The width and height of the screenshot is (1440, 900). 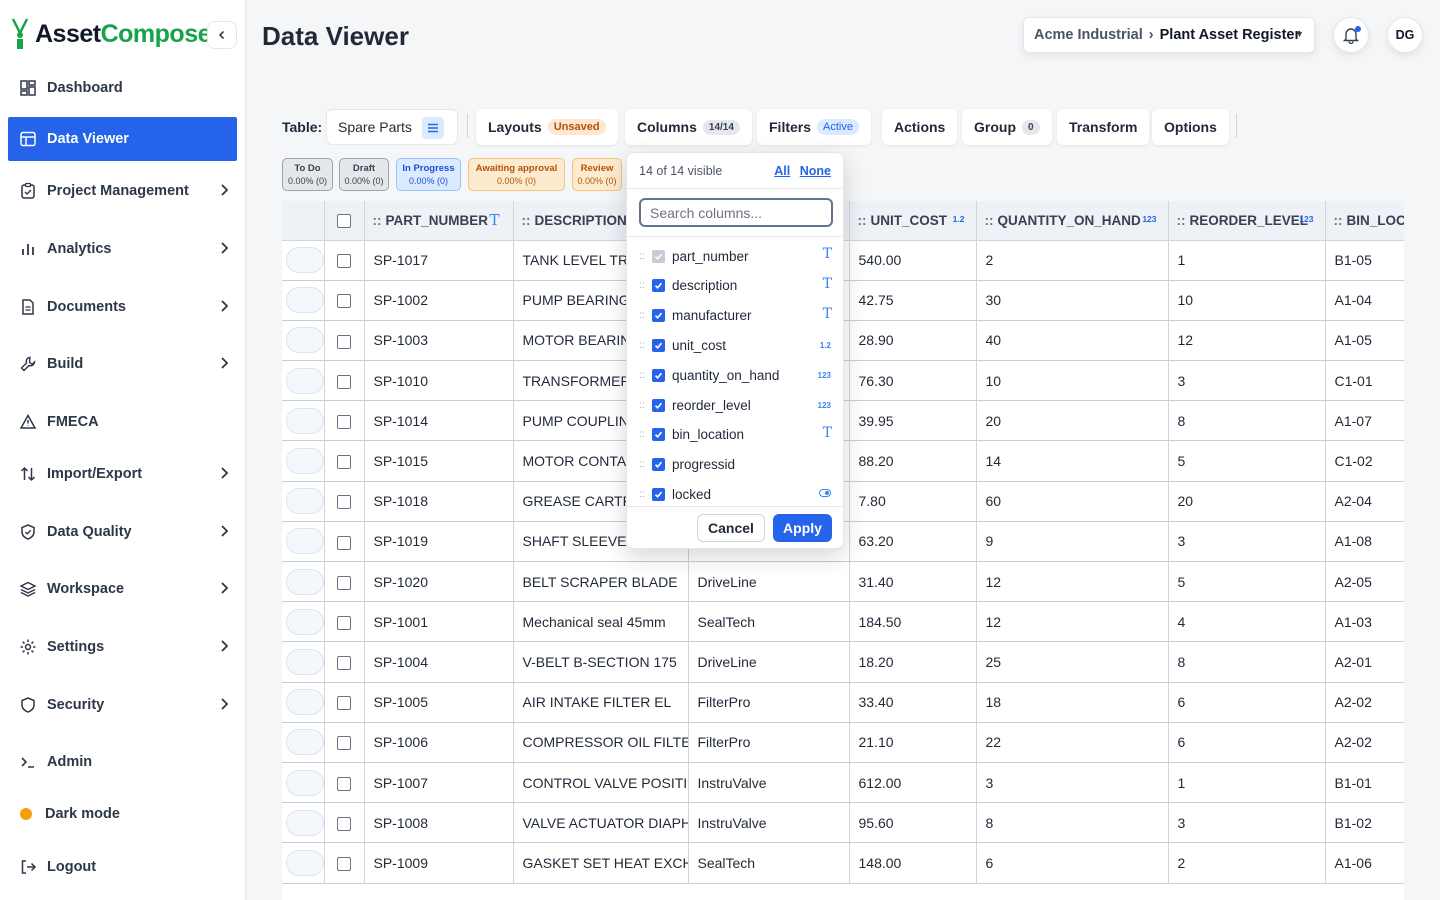 I want to click on table-cell: B1-01, so click(x=1364, y=783).